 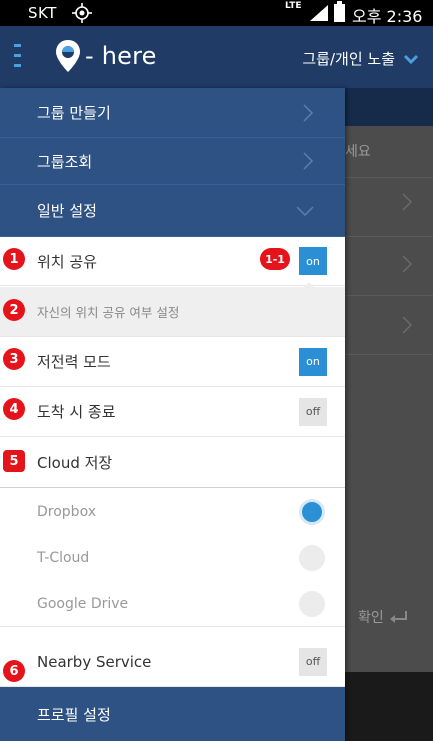 What do you see at coordinates (172, 161) in the screenshot?
I see `menu-item-group-lookup: 그룹조회` at bounding box center [172, 161].